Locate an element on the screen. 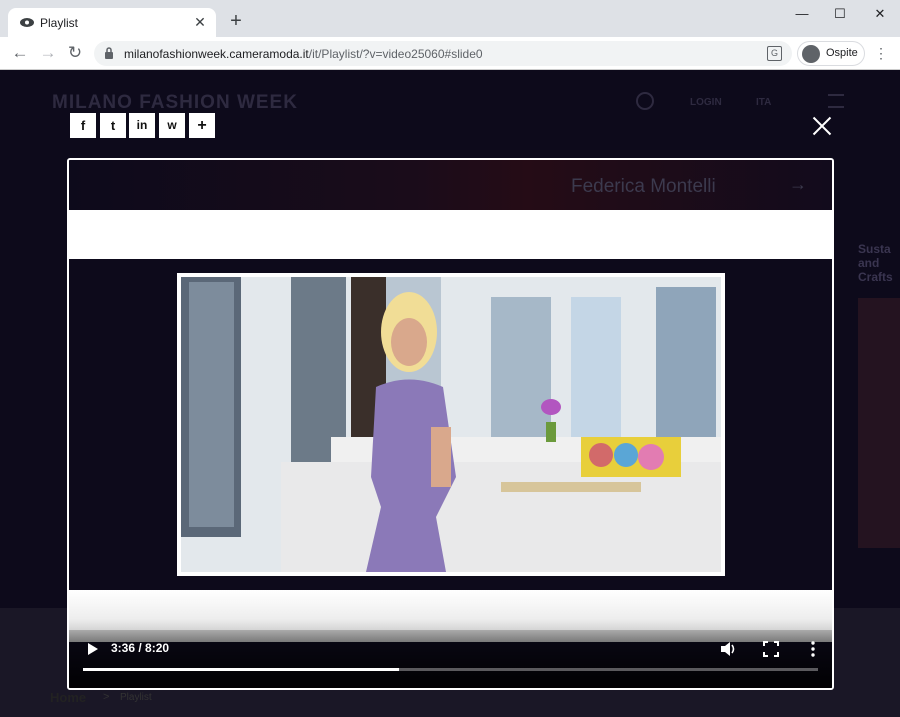 This screenshot has height=717, width=900. linkedin-share-button: in is located at coordinates (142, 125).